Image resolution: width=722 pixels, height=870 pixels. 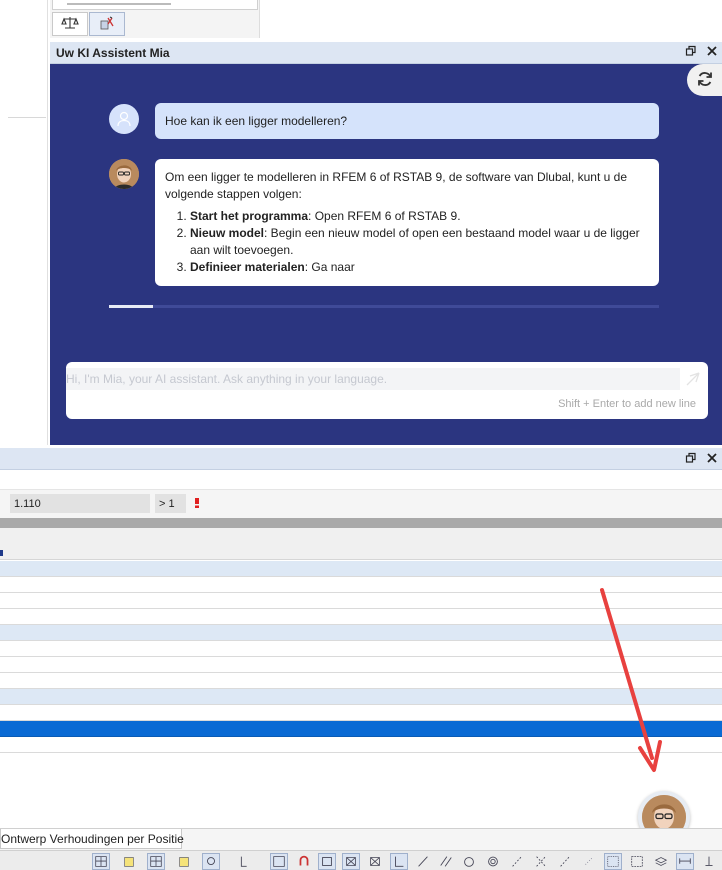 I want to click on response-progress-fill, so click(x=131, y=306).